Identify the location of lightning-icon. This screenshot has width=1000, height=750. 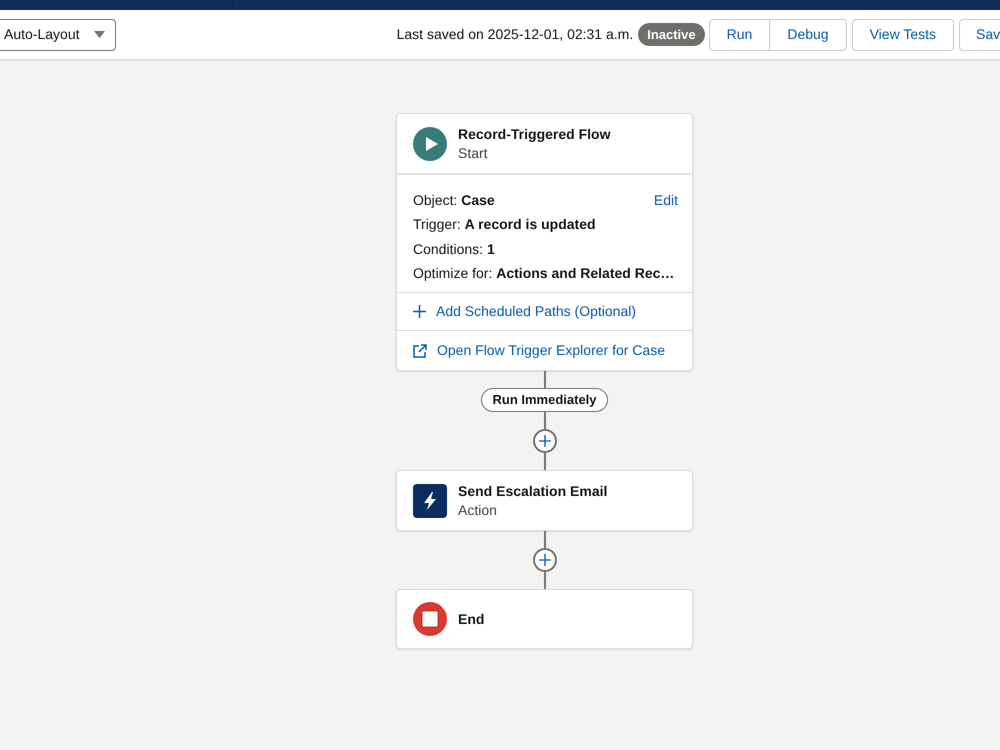
(430, 501).